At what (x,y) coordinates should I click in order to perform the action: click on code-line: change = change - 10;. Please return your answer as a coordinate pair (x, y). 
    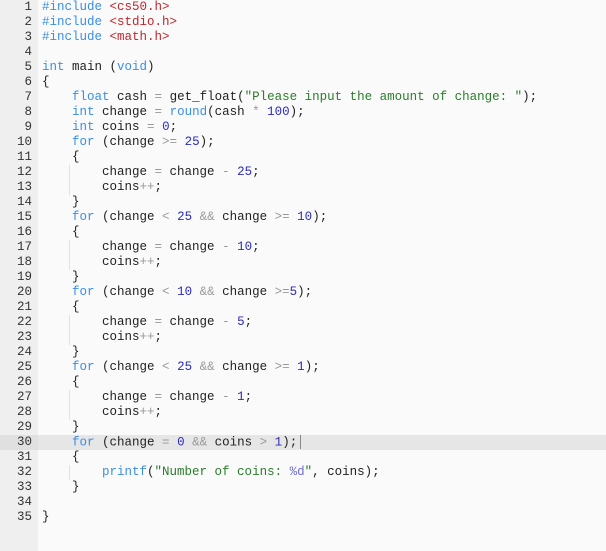
    Looking at the image, I should click on (322, 247).